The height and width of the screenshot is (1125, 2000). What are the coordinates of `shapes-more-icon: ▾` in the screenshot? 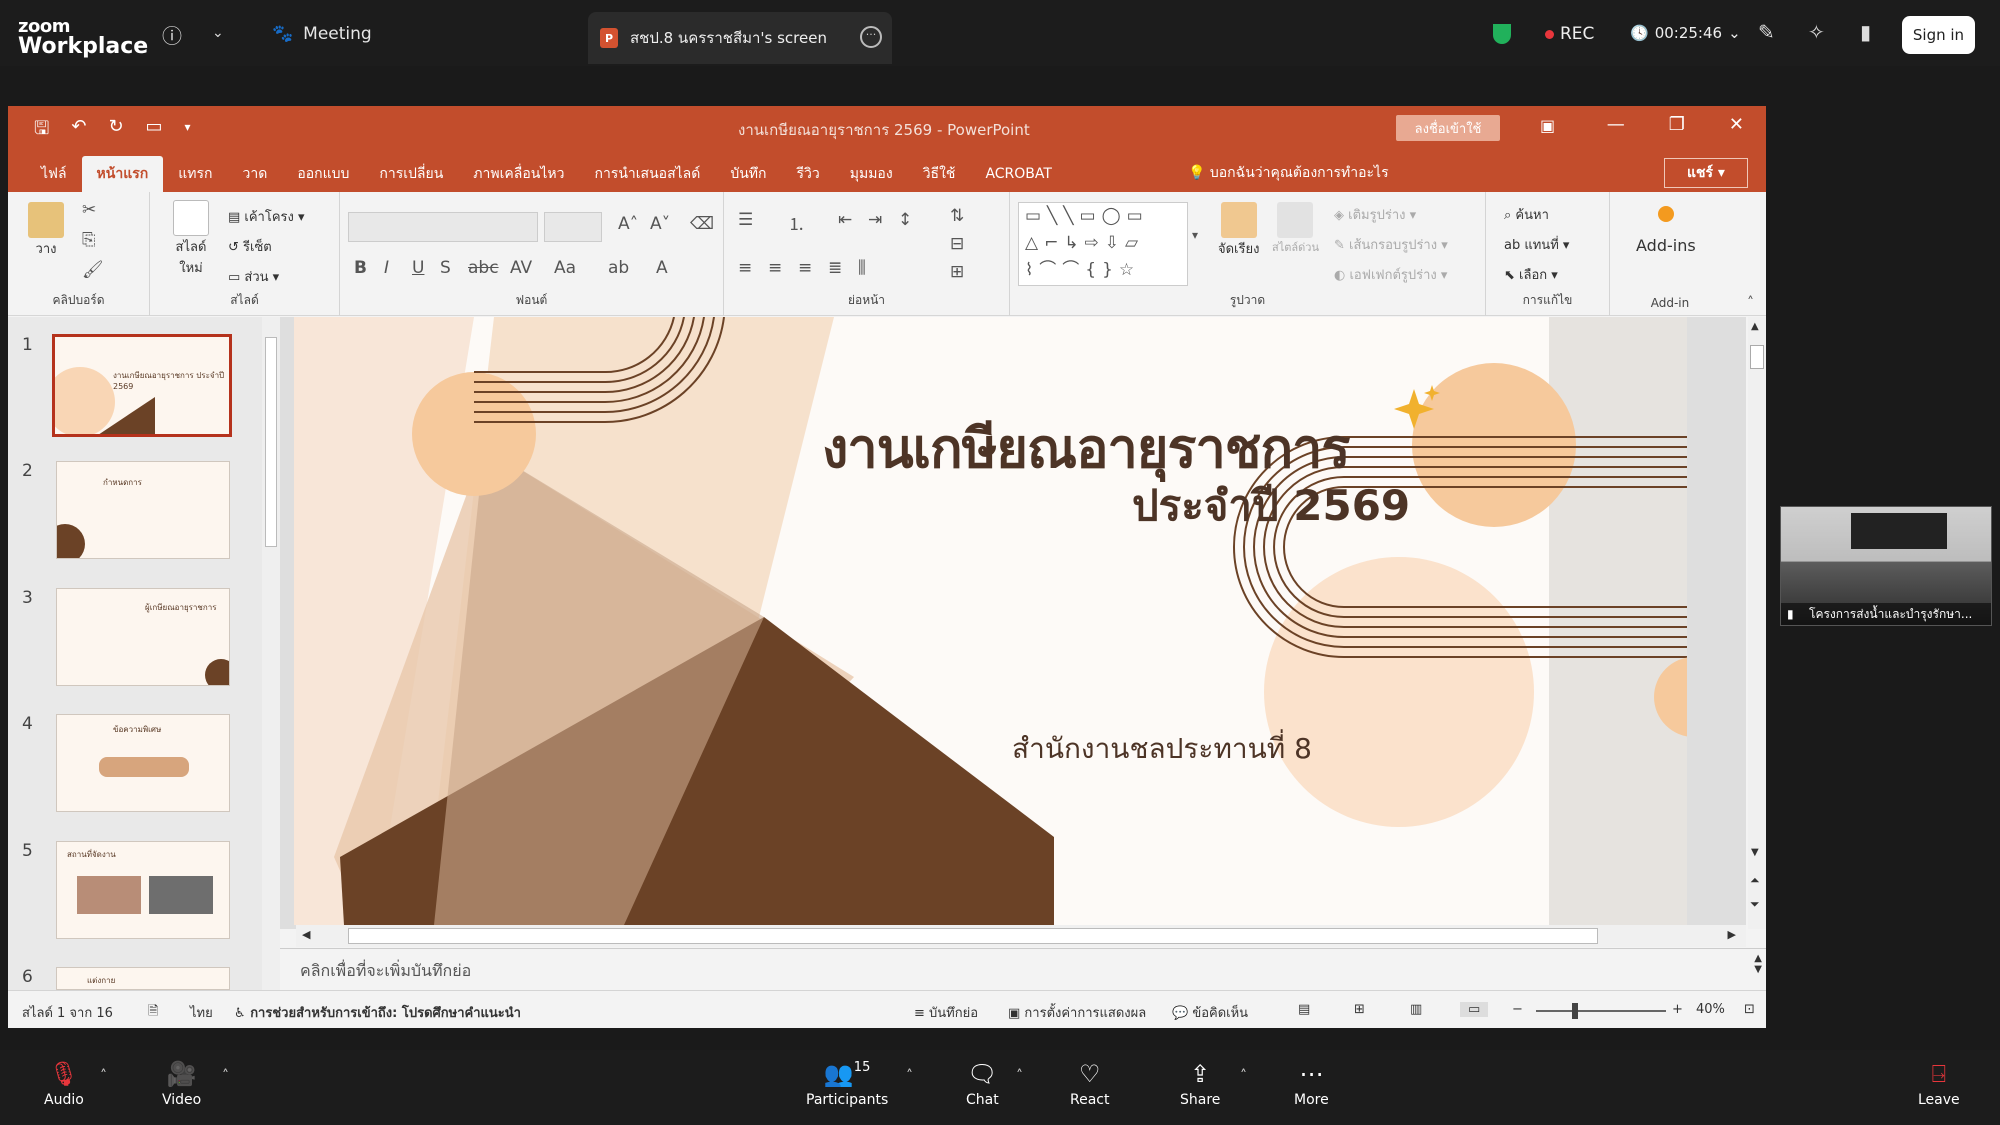 It's located at (1195, 235).